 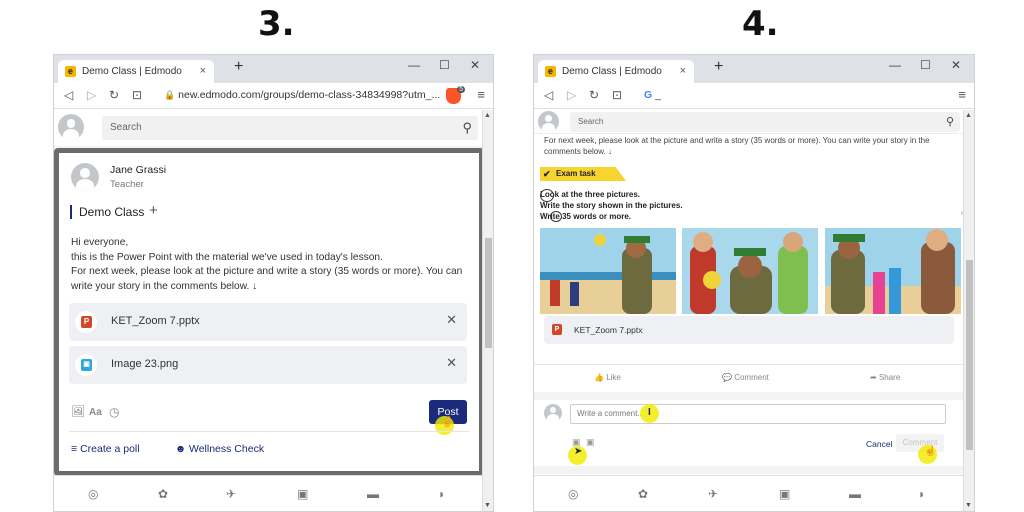 I want to click on like-button: 👍 Like, so click(x=607, y=377).